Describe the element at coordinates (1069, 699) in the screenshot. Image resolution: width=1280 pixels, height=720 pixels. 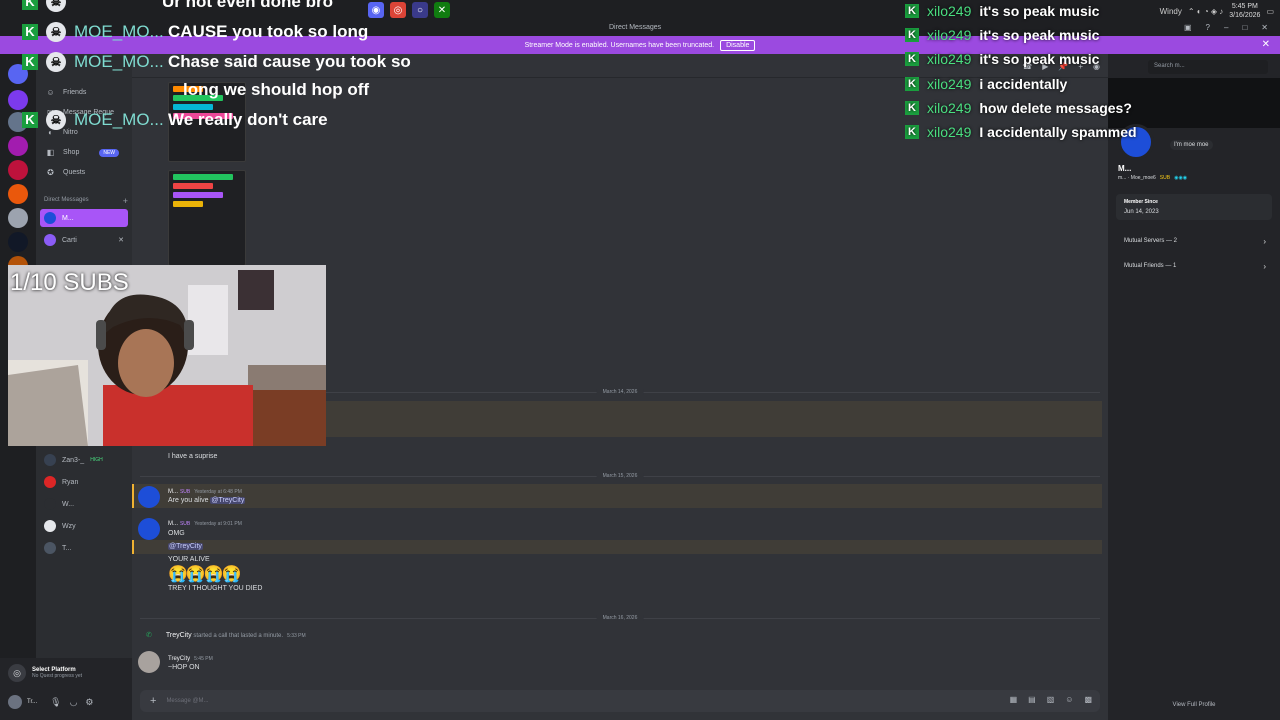
I see `emoji-icon: ☺` at that location.